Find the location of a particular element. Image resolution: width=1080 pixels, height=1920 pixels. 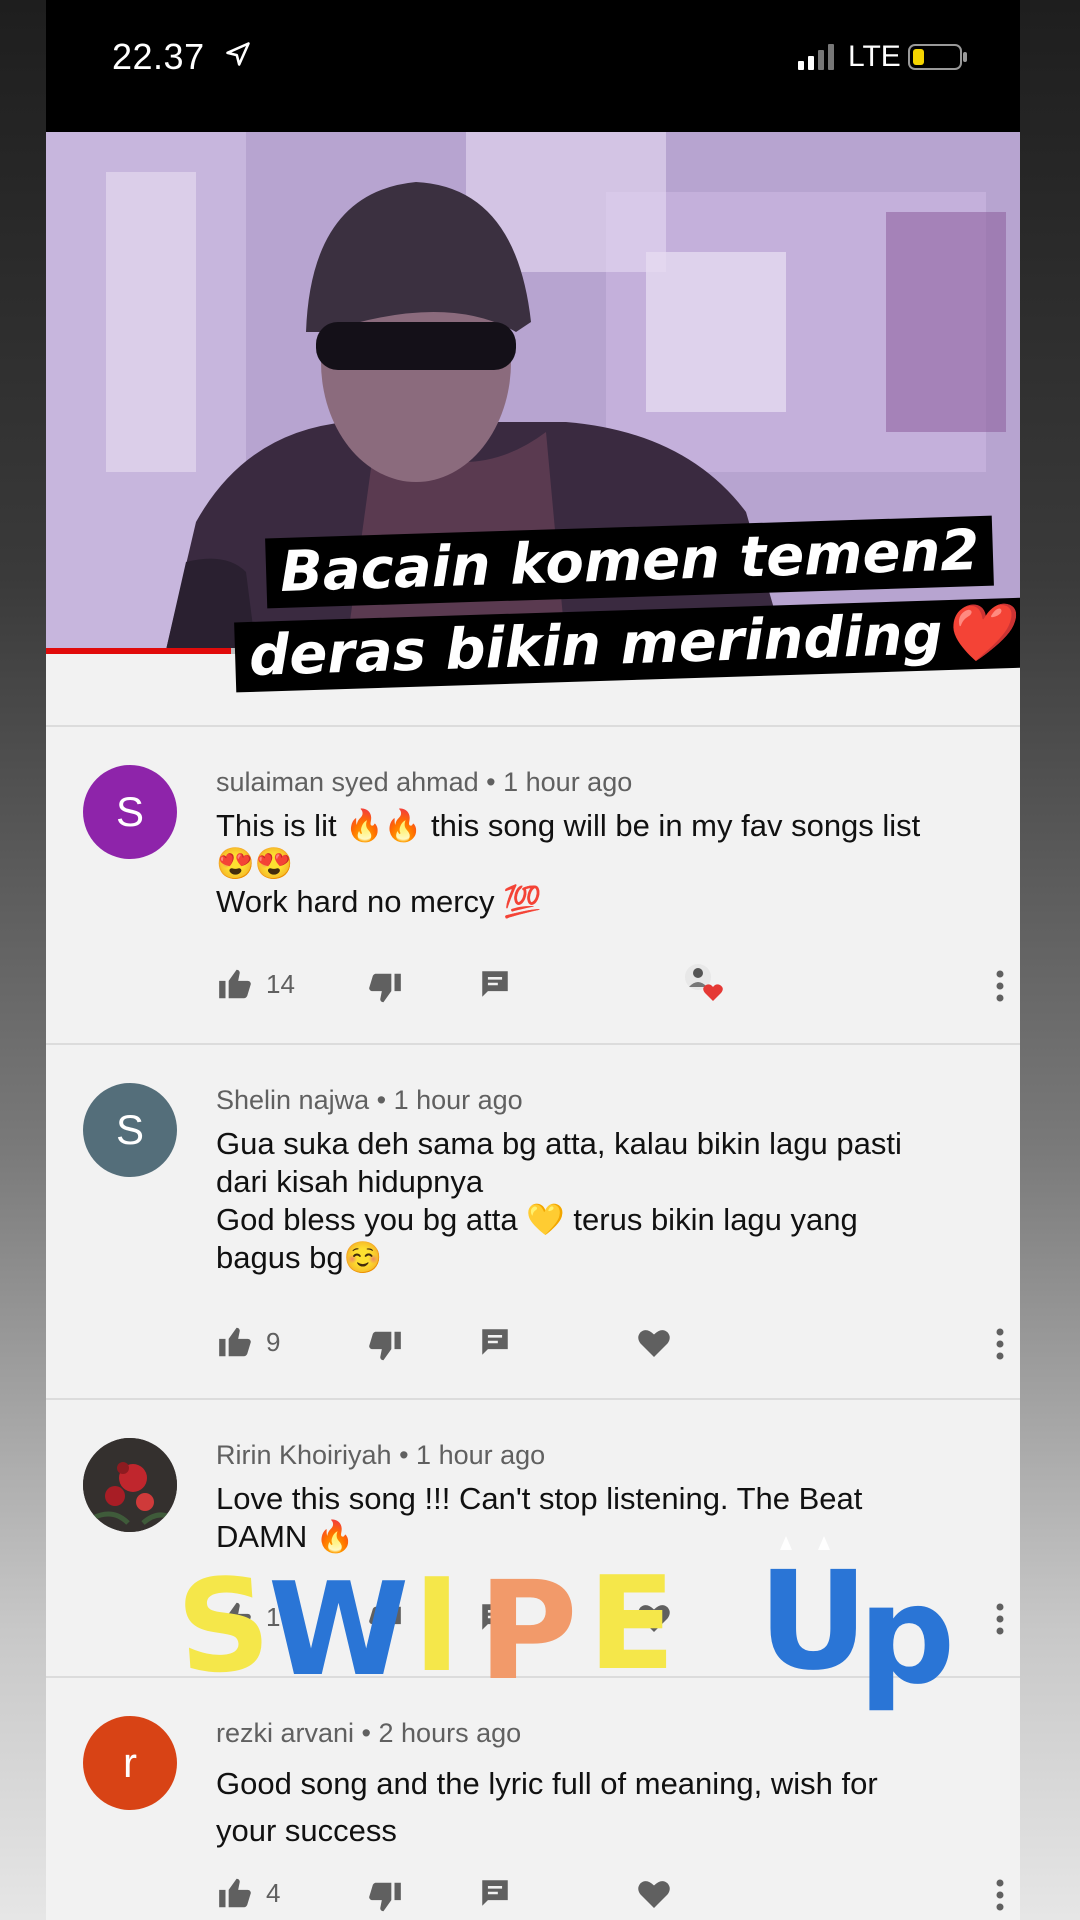

battery-icon is located at coordinates (937, 57).